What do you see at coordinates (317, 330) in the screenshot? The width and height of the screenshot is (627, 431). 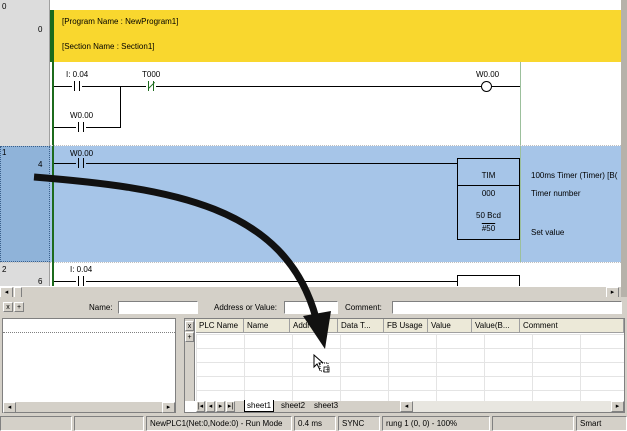 I see `drag-arrowhead-icon` at bounding box center [317, 330].